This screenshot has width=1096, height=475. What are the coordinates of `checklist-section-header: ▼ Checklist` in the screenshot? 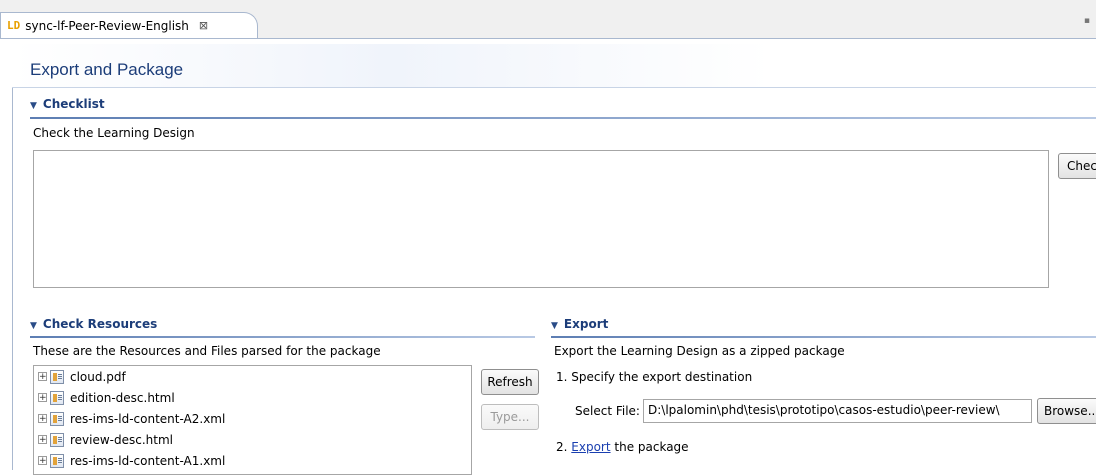 It's located at (67, 104).